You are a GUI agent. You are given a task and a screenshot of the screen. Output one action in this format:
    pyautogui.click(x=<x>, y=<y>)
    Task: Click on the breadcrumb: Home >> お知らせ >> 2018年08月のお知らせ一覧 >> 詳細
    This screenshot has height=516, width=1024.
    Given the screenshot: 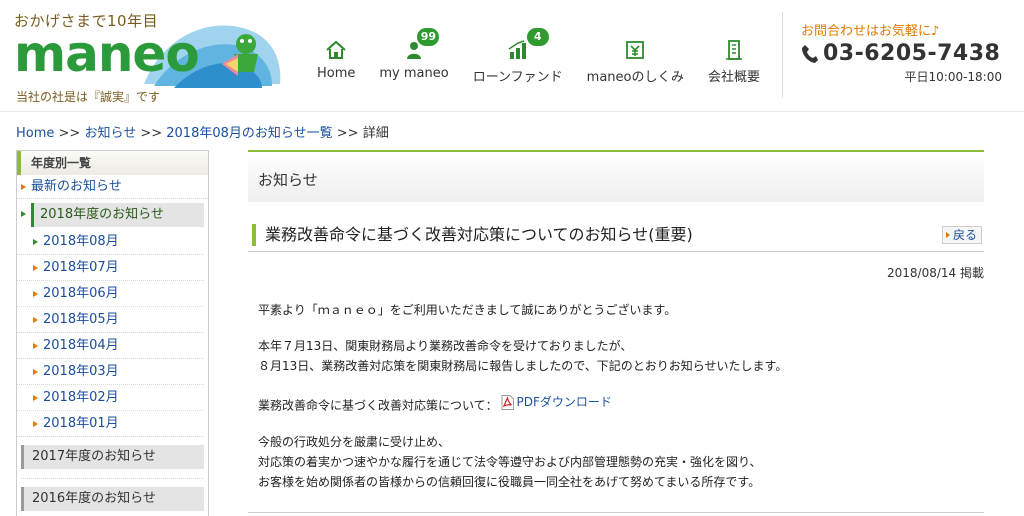 What is the action you would take?
    pyautogui.click(x=202, y=131)
    